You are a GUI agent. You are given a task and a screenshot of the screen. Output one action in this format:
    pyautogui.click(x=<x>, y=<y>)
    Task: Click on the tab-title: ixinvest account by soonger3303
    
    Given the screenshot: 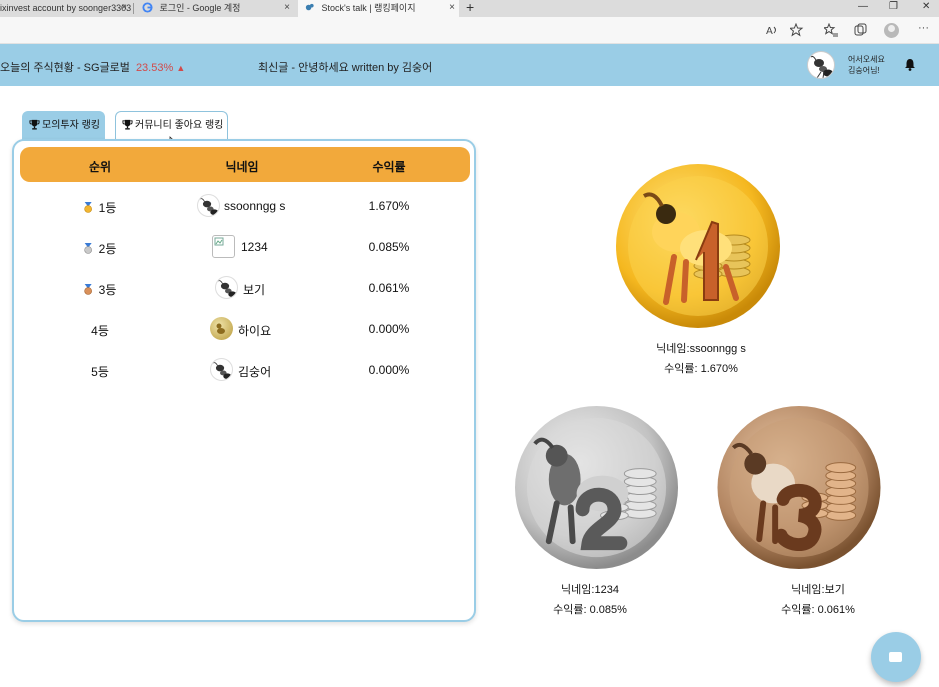 What is the action you would take?
    pyautogui.click(x=65, y=8)
    